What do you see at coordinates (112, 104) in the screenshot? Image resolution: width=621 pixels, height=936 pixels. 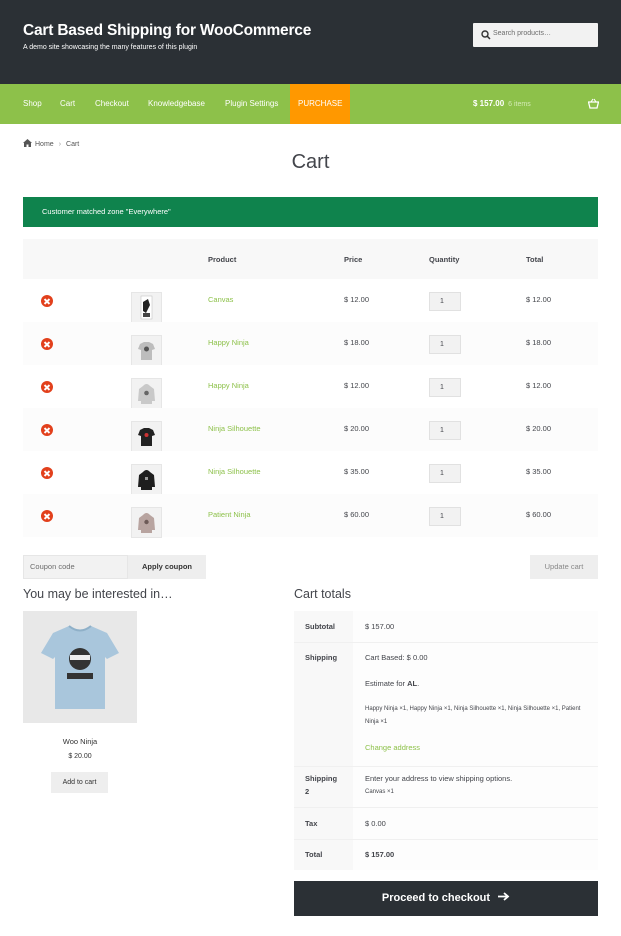 I see `nav-item-checkout: Checkout` at bounding box center [112, 104].